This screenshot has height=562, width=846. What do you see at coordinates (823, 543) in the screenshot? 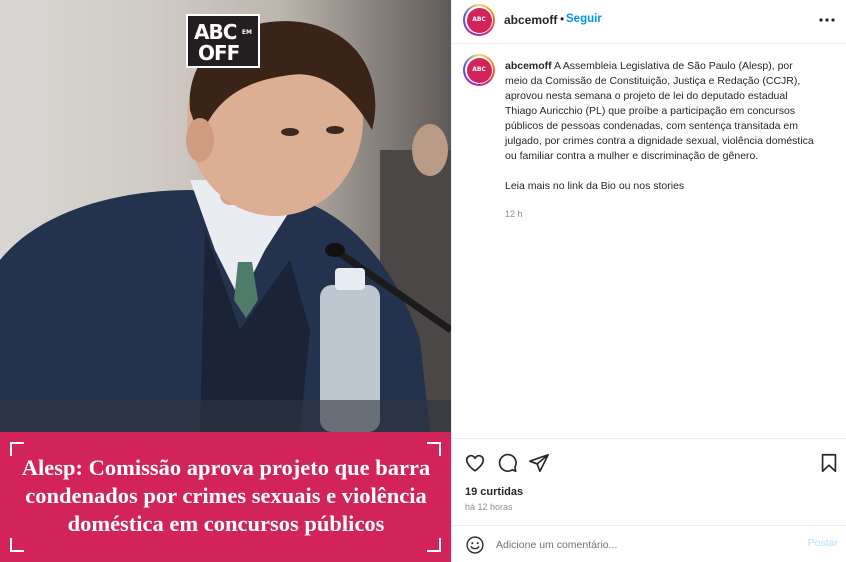
I see `post-comment-button: Postar` at bounding box center [823, 543].